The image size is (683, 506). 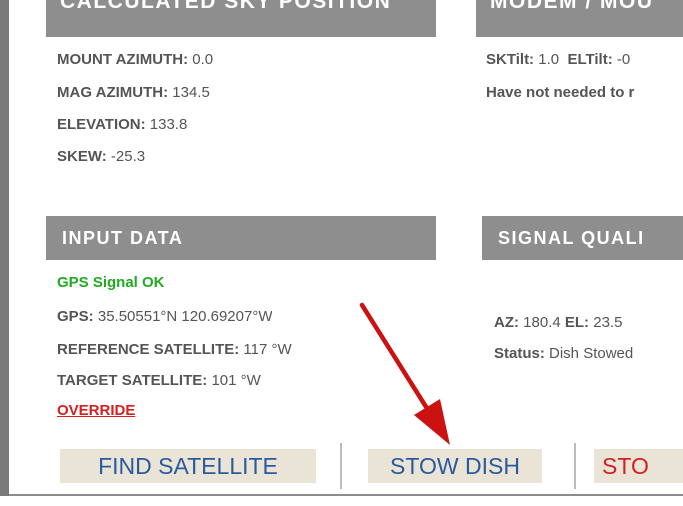 I want to click on red-pointer-arrow-icon, so click(x=404, y=373).